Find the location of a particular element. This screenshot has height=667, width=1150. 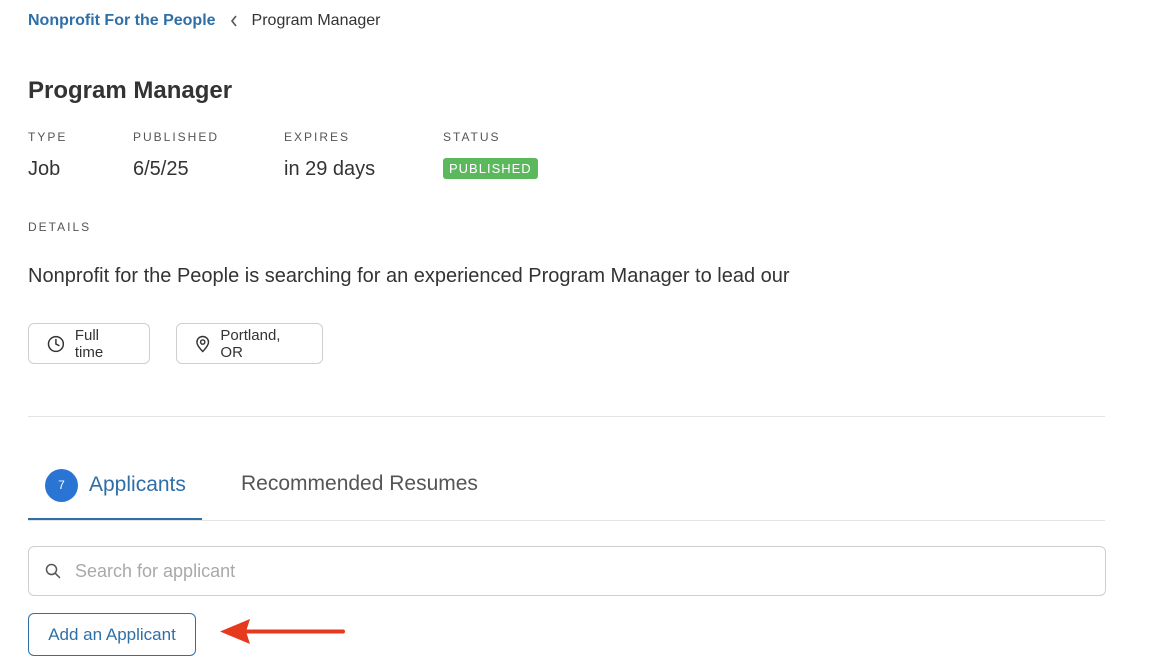

breadcrumb-org-link: Nonprofit For the People is located at coordinates (122, 21).